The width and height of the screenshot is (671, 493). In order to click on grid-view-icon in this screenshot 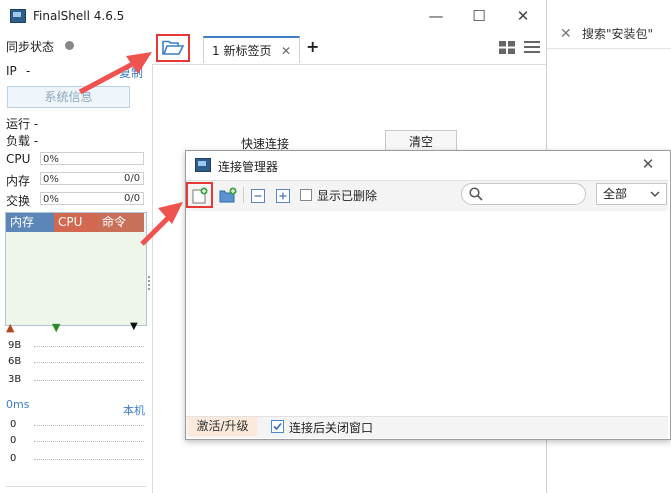, I will do `click(507, 47)`.